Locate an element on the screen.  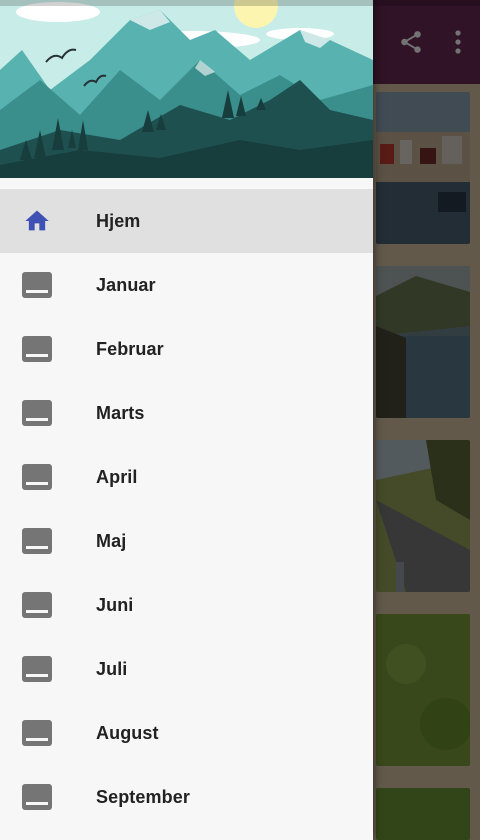
drawer-item-august: August is located at coordinates (186, 733).